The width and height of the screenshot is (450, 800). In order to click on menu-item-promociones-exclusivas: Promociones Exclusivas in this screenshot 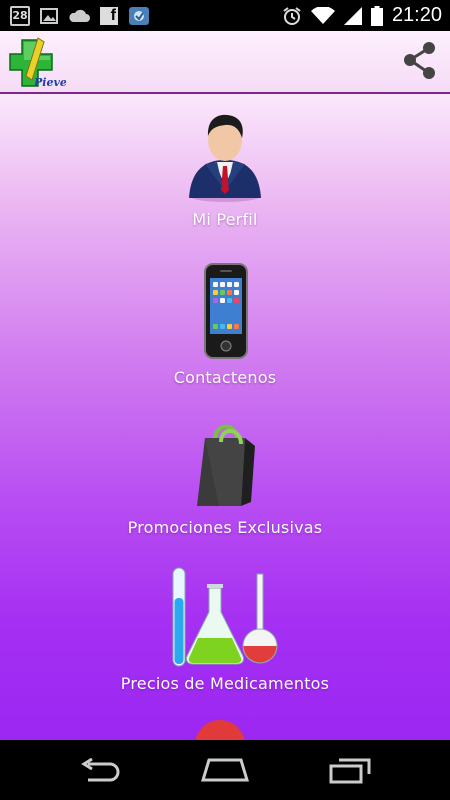, I will do `click(225, 478)`.